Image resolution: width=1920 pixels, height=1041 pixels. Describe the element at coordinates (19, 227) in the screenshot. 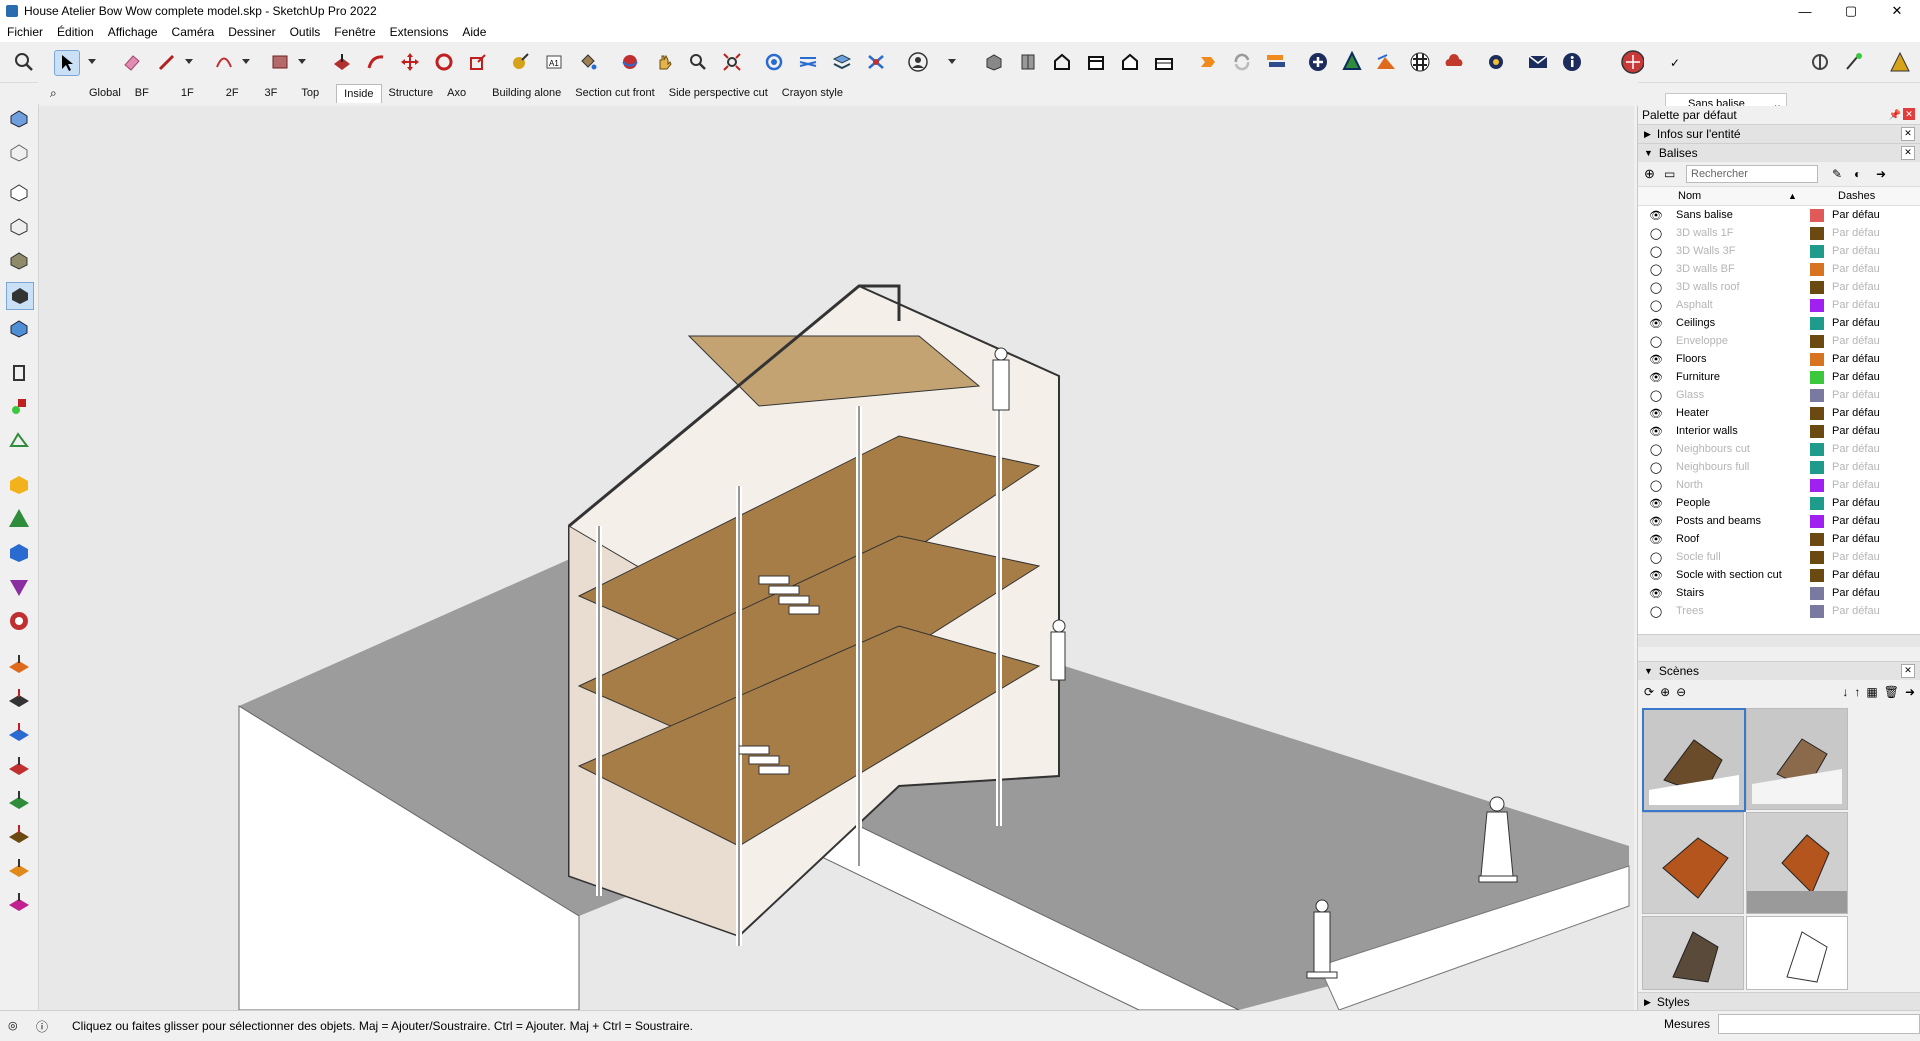

I see `shaded-icon` at that location.